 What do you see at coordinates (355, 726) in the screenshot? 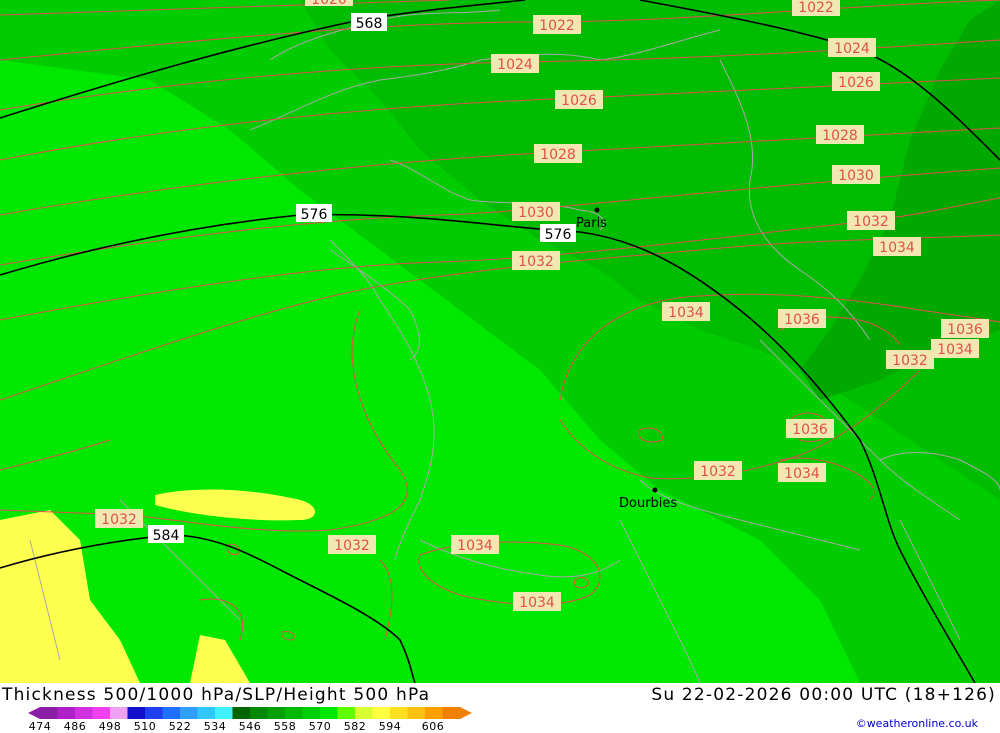
I see `colorbar-tick-label: 582` at bounding box center [355, 726].